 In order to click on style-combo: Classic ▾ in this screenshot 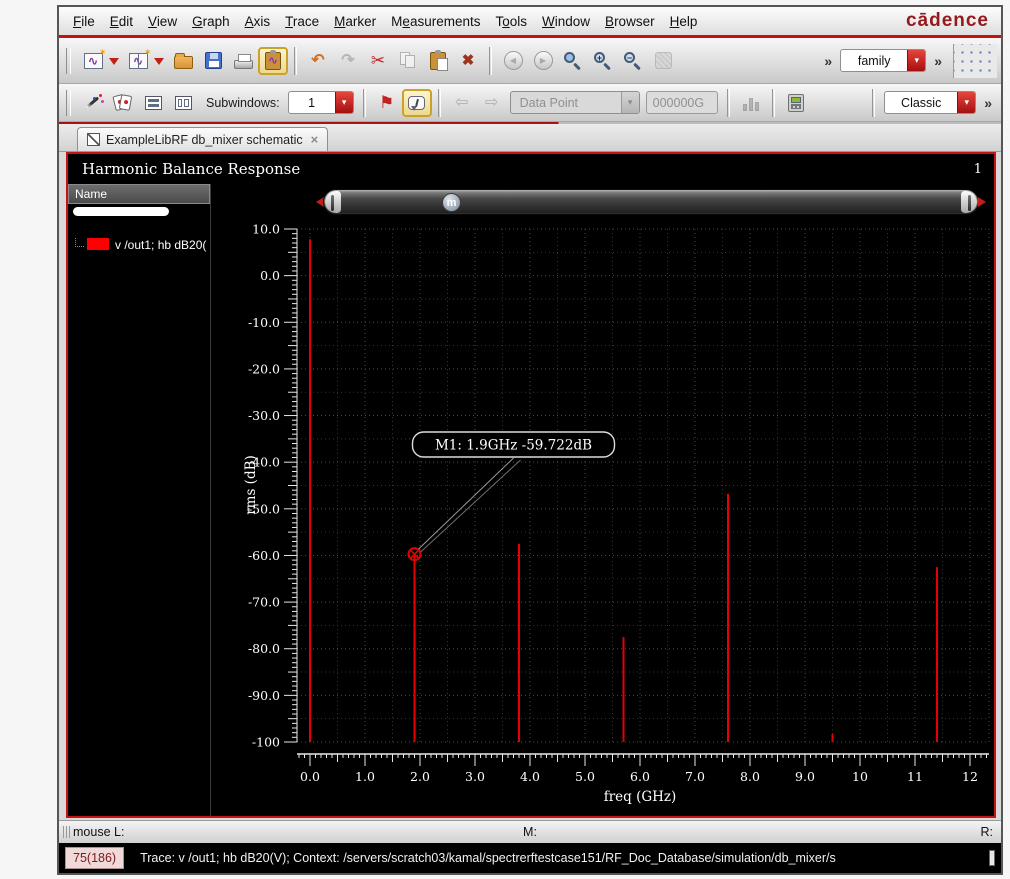, I will do `click(930, 102)`.